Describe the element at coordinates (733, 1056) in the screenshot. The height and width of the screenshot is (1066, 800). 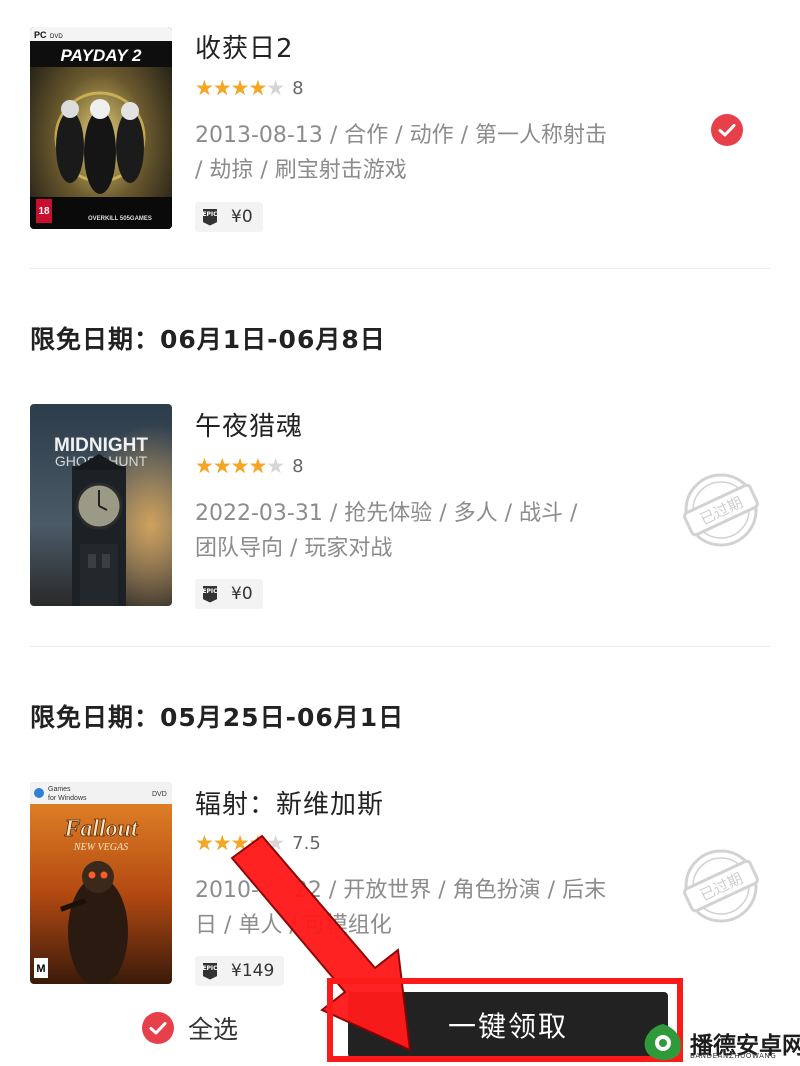
I see `watermark-subtitle: BANDEANZHUOWANG` at that location.